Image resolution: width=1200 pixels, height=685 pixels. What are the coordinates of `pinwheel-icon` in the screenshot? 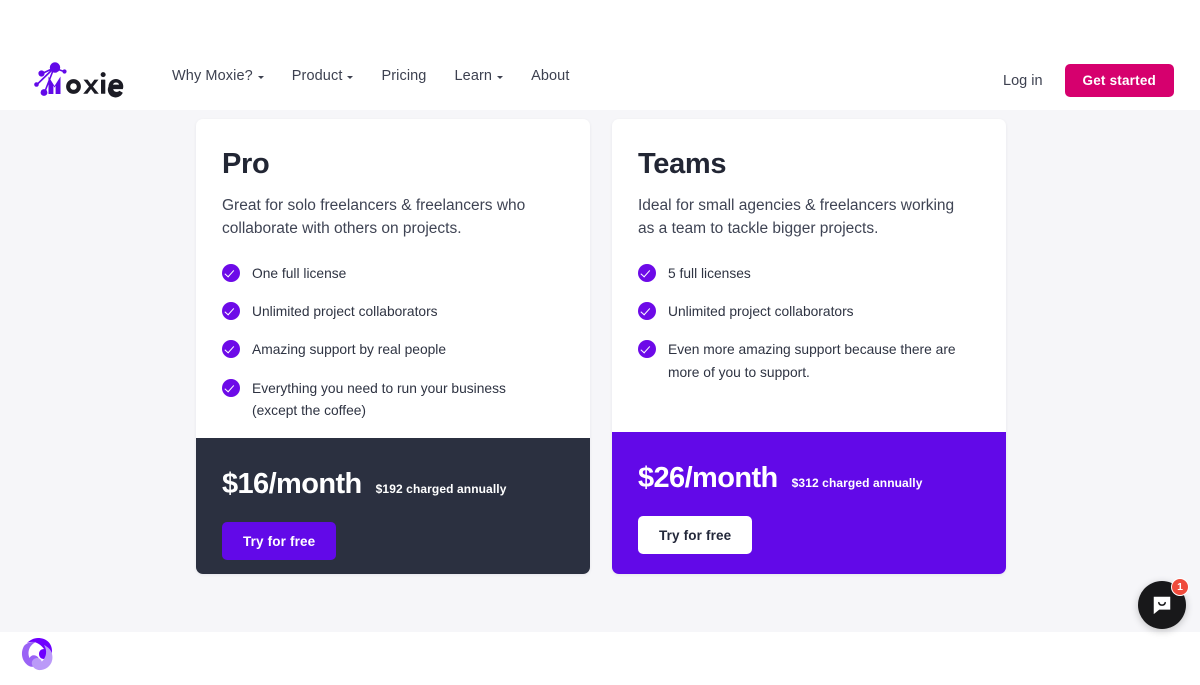 It's located at (37, 654).